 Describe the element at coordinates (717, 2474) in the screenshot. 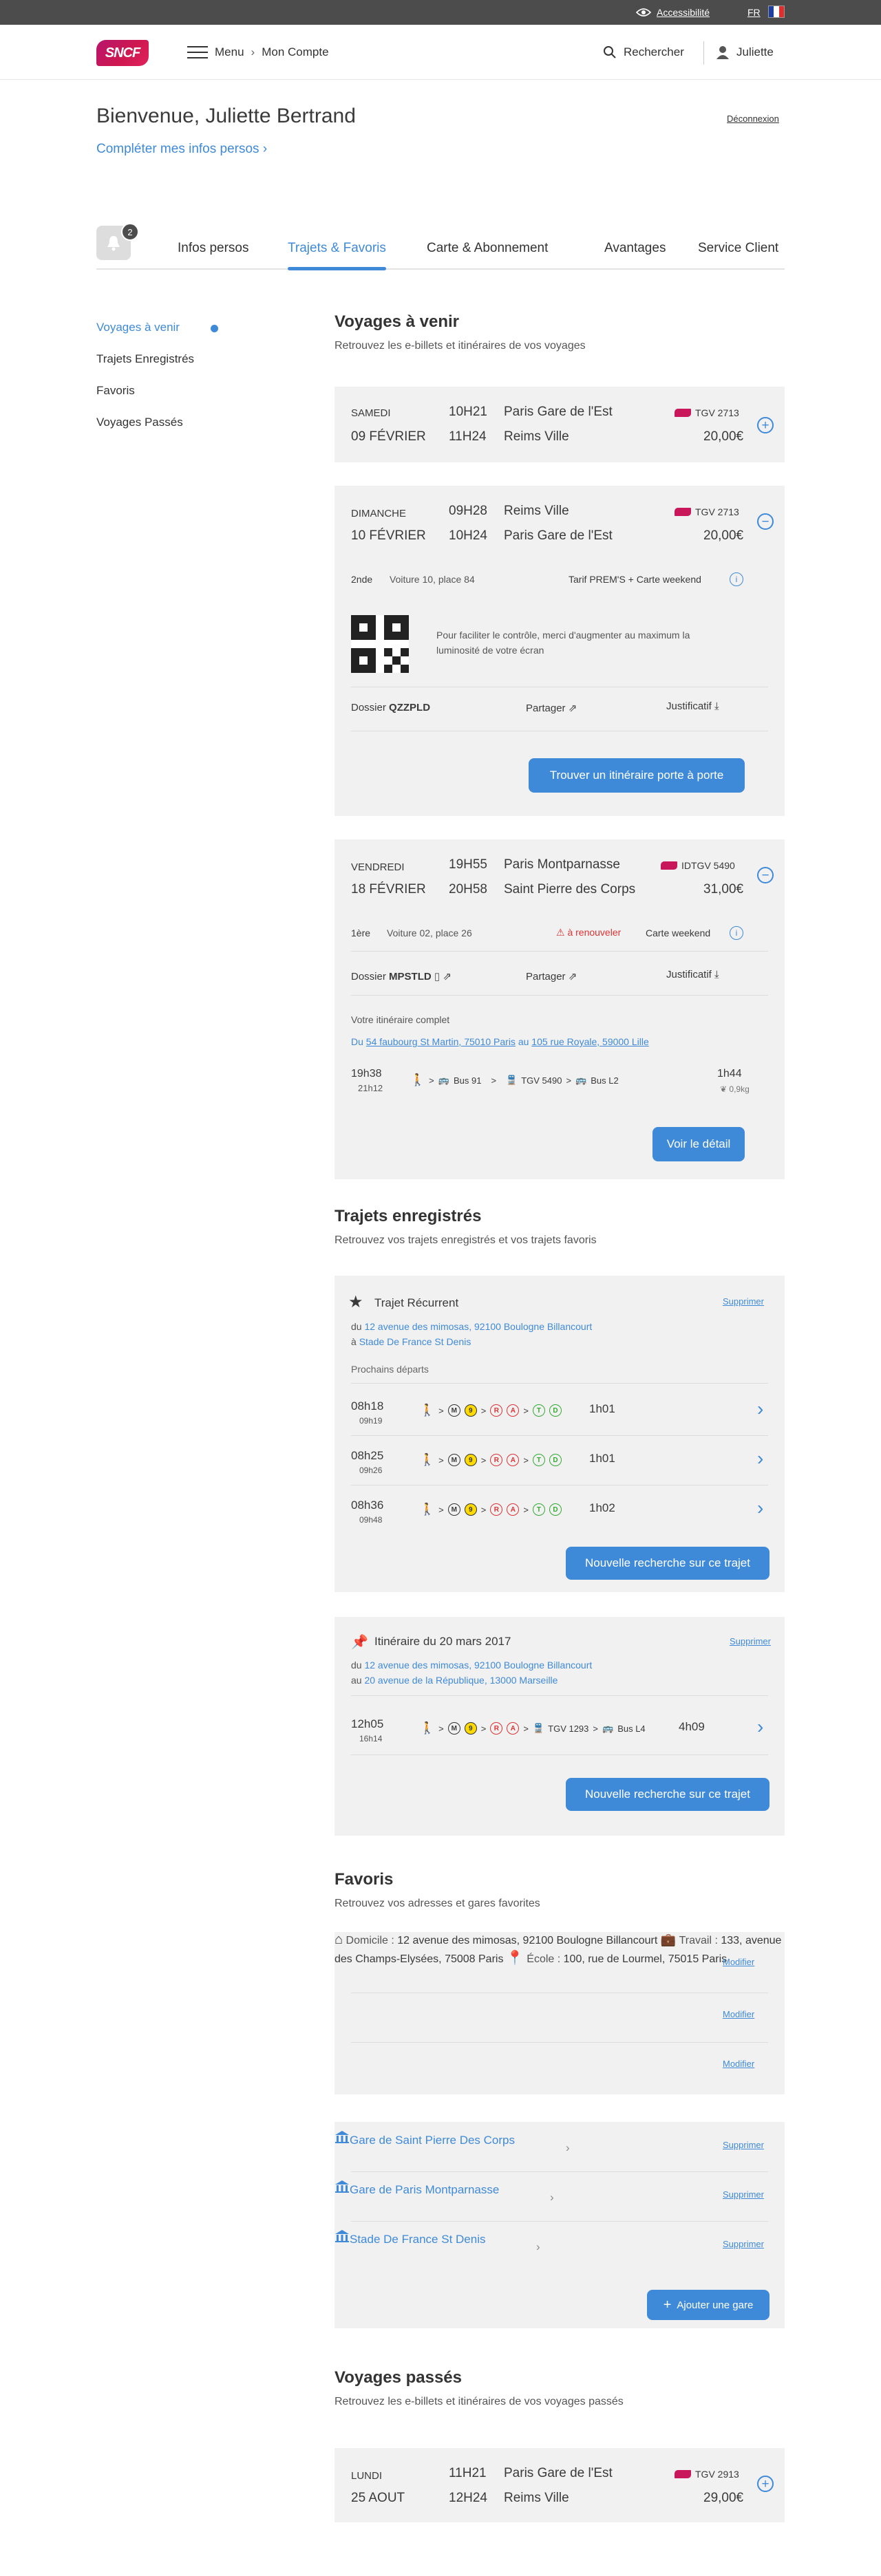

I see `train-number: TGV 2913` at that location.